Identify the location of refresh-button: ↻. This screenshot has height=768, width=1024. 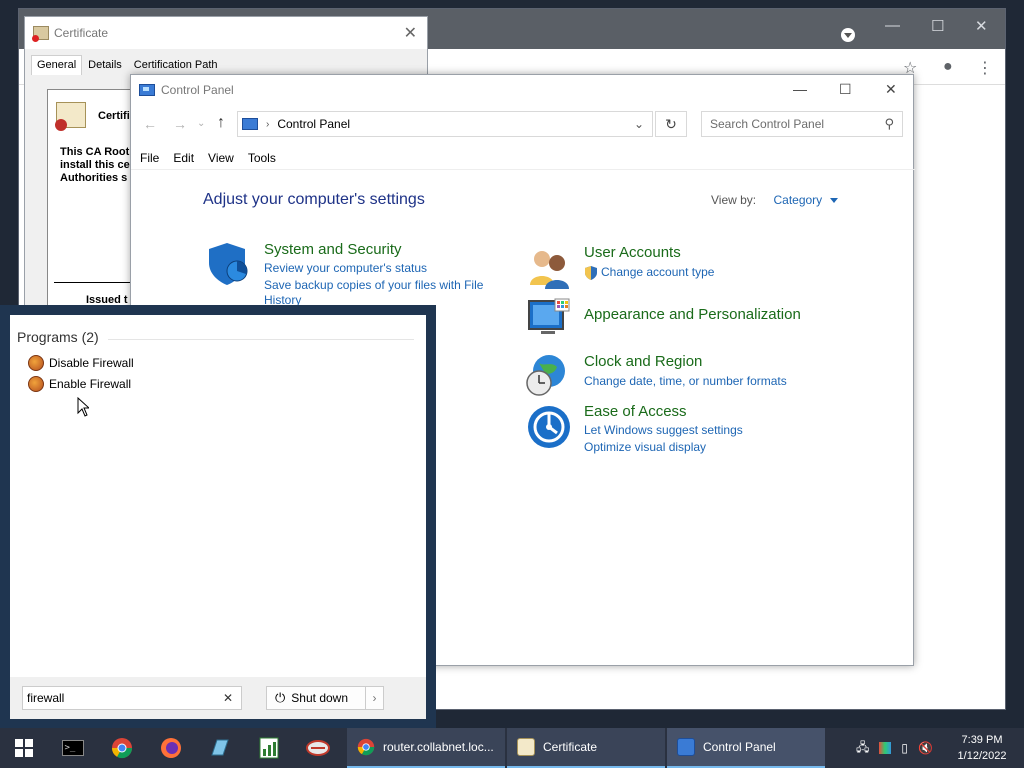
(671, 124).